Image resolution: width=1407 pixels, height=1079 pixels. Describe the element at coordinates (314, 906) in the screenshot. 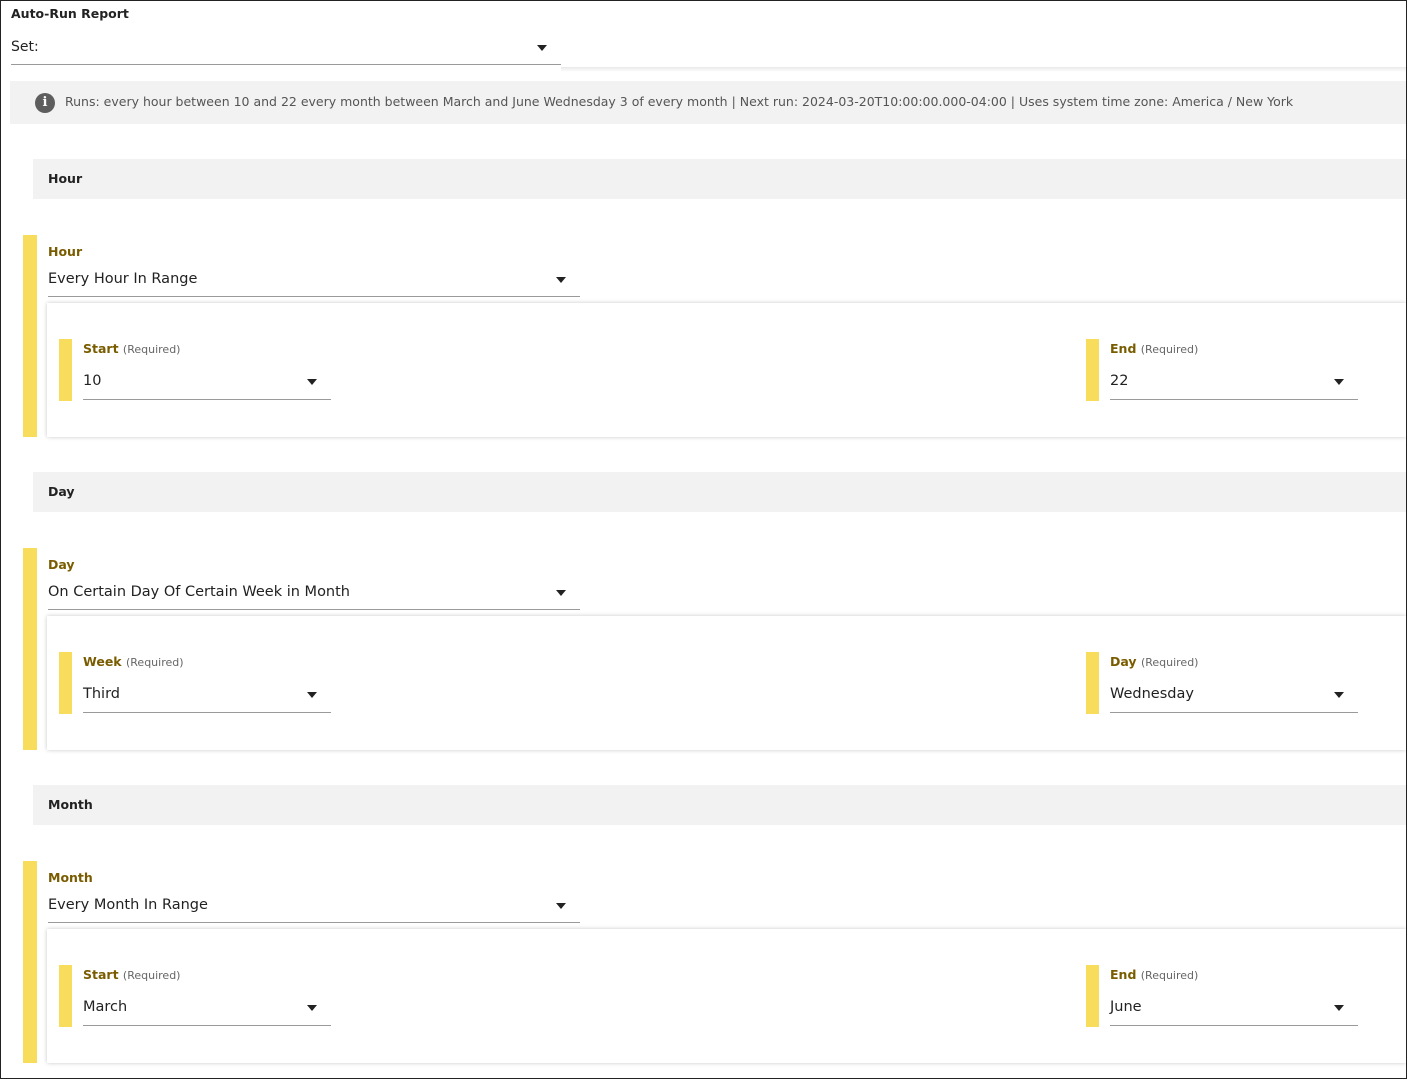

I see `month-mode-select: Every Month In Range` at that location.